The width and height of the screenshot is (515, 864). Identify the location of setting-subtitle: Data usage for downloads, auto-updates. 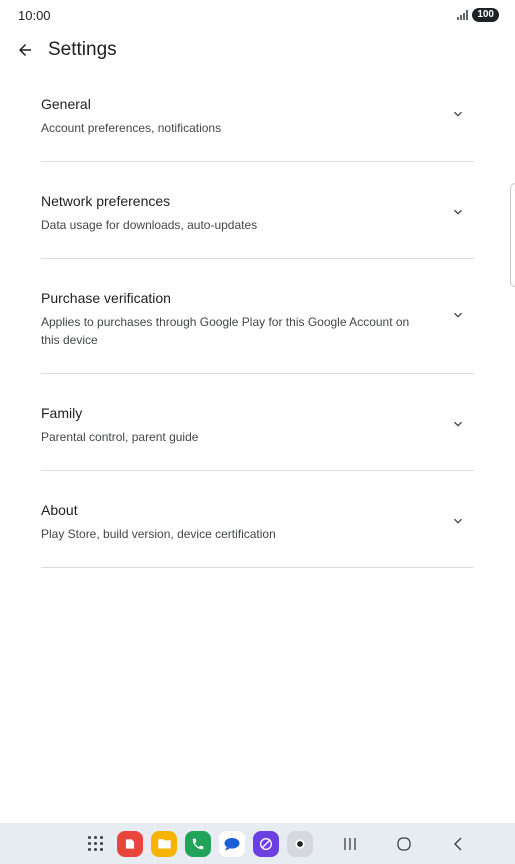
(149, 225).